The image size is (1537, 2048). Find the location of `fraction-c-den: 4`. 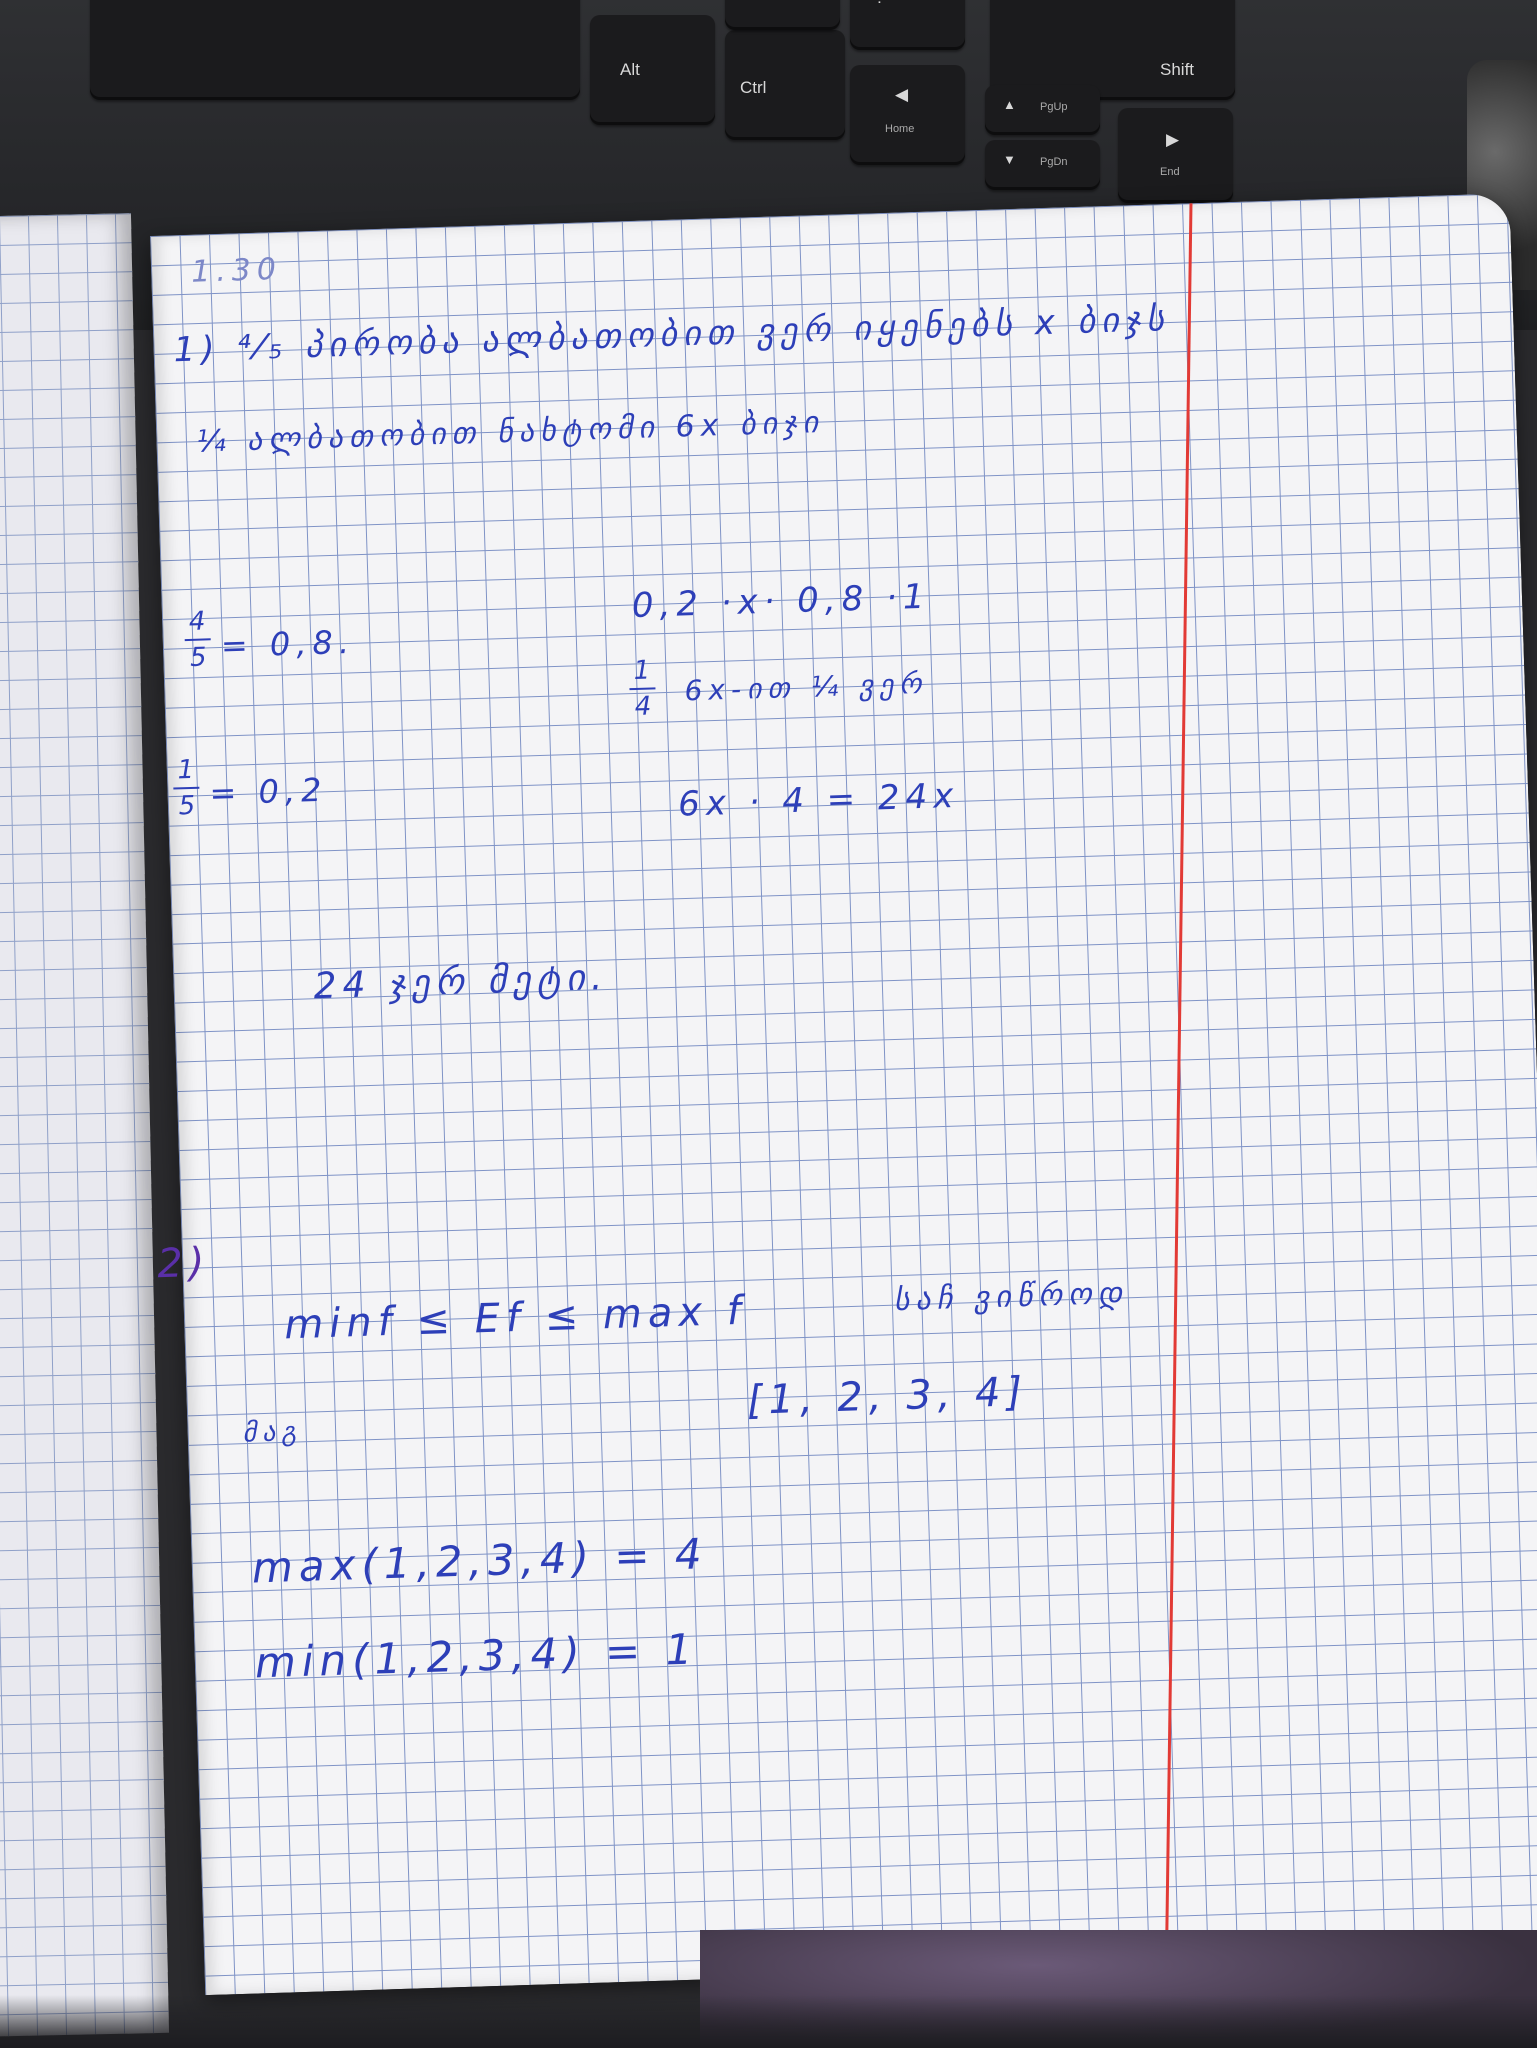

fraction-c-den: 4 is located at coordinates (643, 706).